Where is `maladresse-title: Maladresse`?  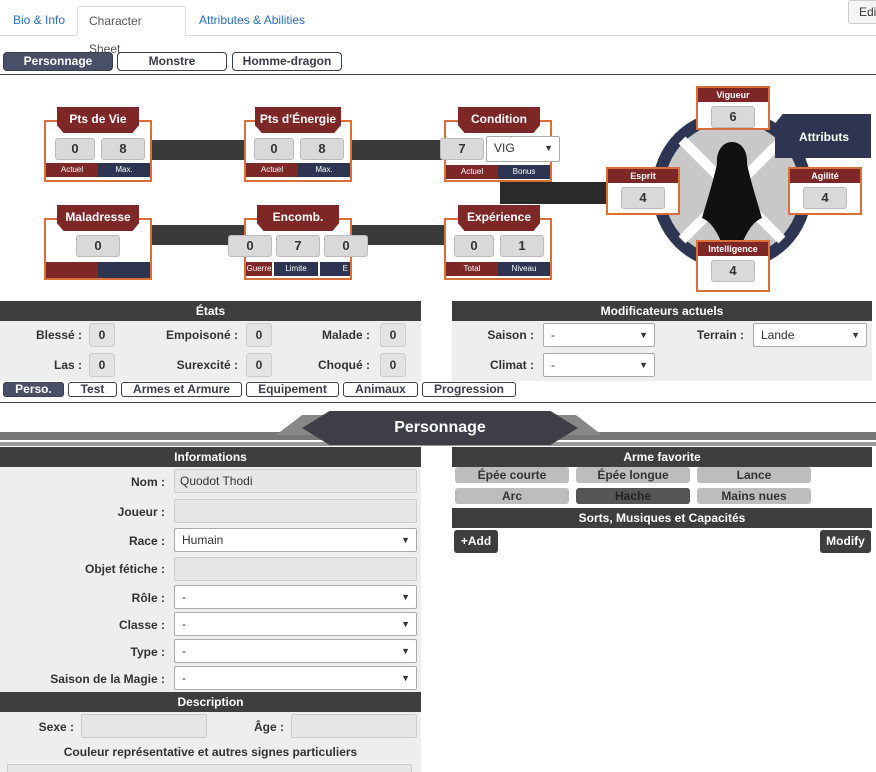 maladresse-title: Maladresse is located at coordinates (98, 218).